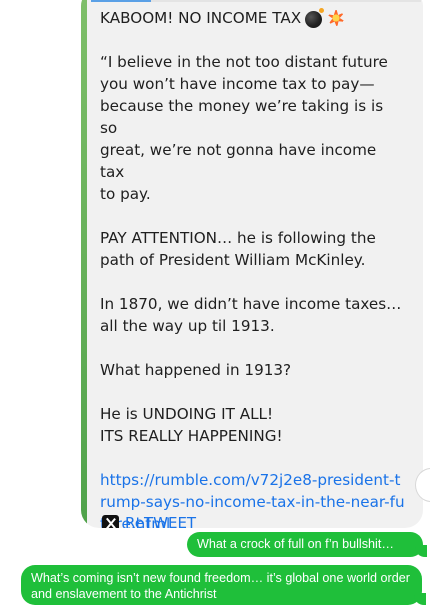 Image resolution: width=430 pixels, height=609 pixels. I want to click on post-headline-row: KABOOM! NO INCOME TAX, so click(252, 18).